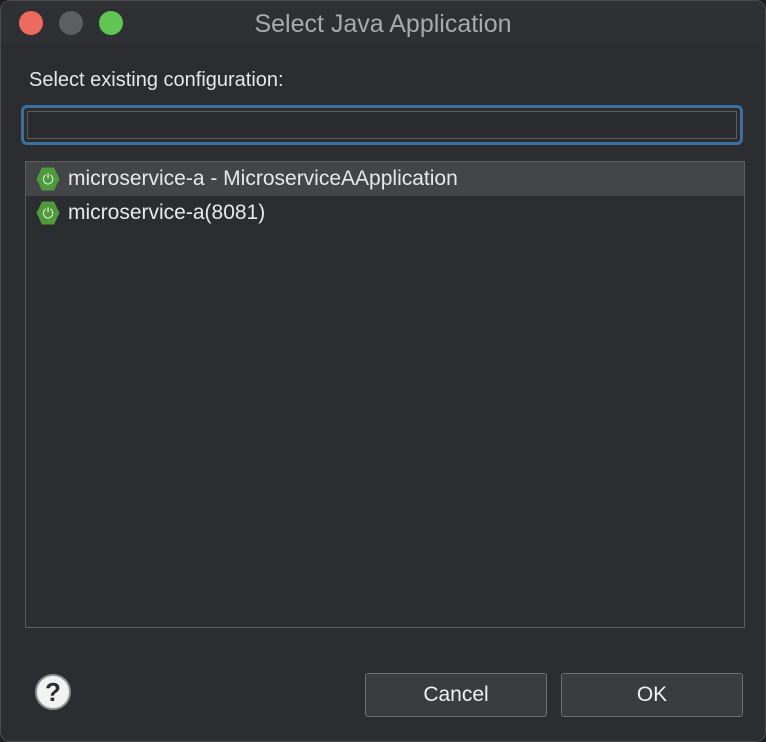 This screenshot has height=742, width=766. I want to click on list-item-label: microservice-a(8081), so click(167, 212).